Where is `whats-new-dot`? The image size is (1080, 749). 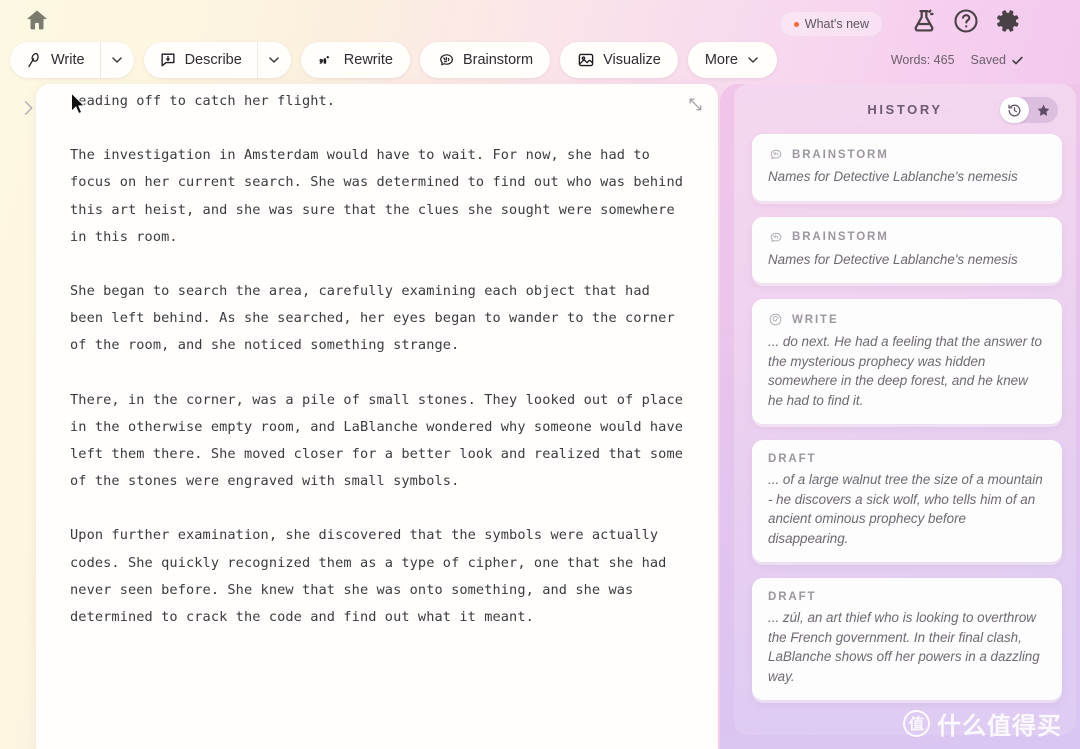 whats-new-dot is located at coordinates (796, 24).